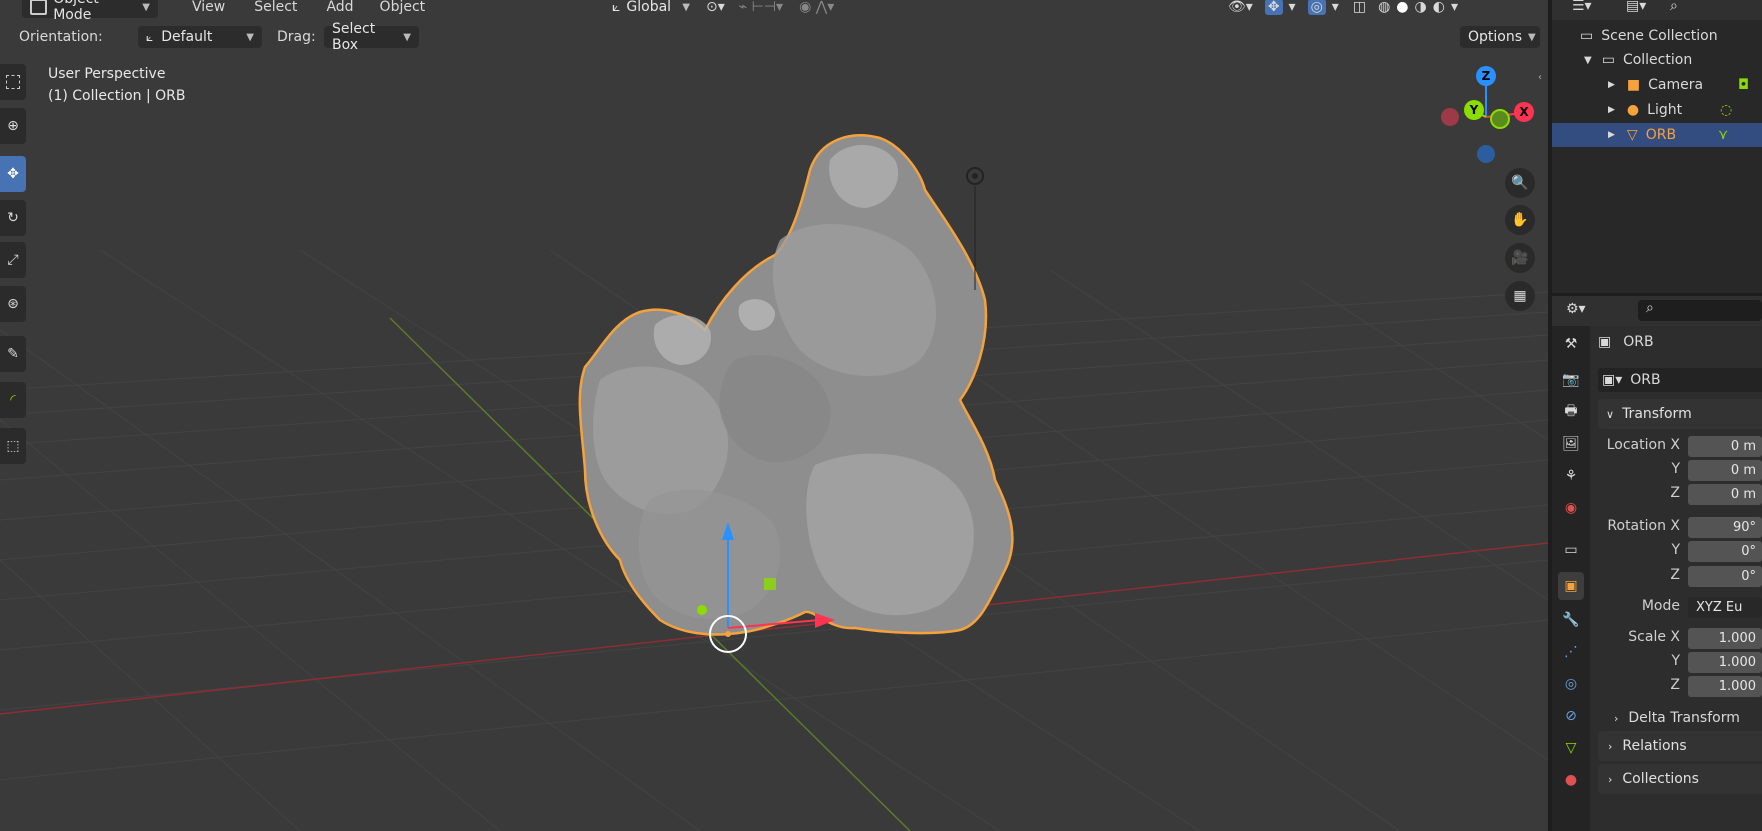 This screenshot has height=831, width=1762. What do you see at coordinates (403, 7) in the screenshot?
I see `menu-object: Object` at bounding box center [403, 7].